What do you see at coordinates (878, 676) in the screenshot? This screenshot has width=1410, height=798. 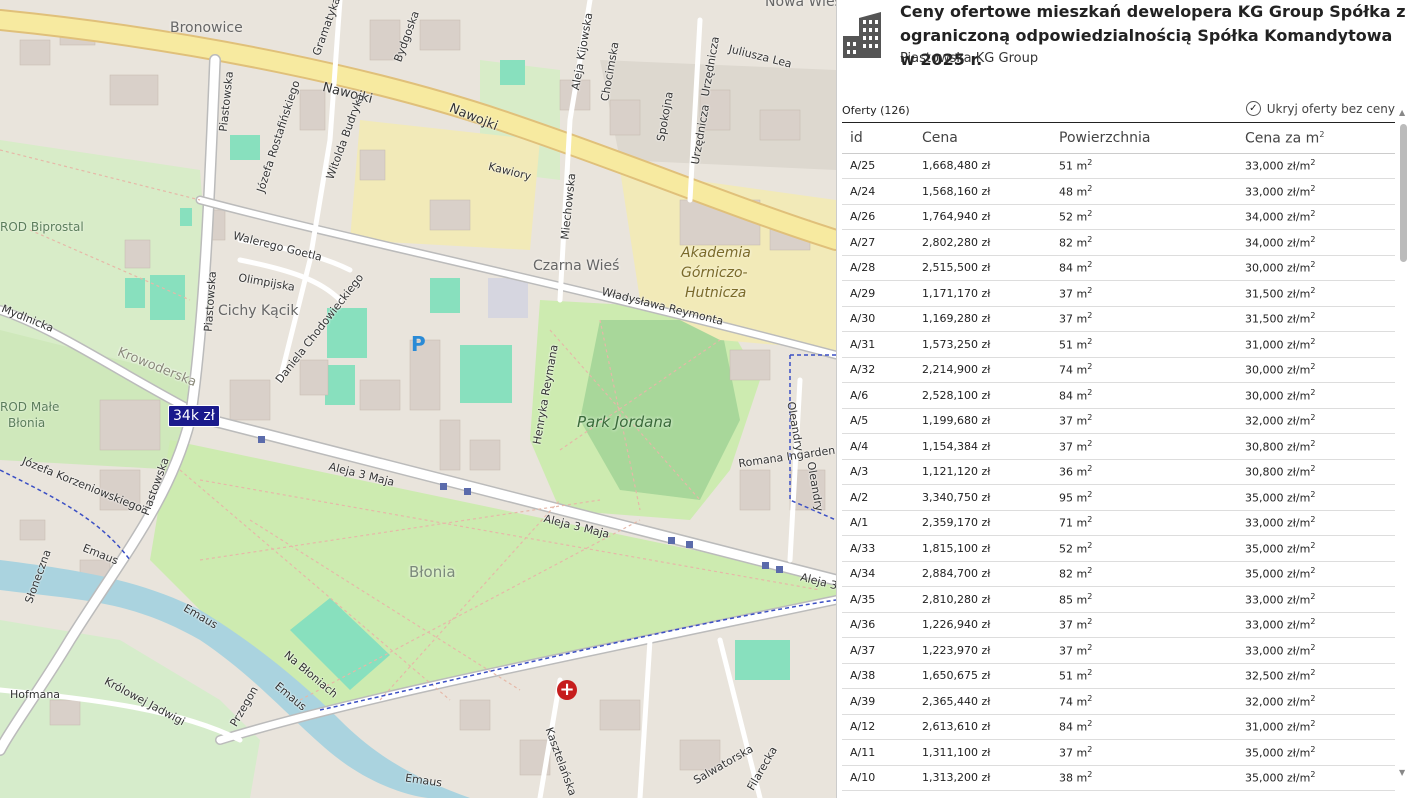 I see `cell-id: A/38` at bounding box center [878, 676].